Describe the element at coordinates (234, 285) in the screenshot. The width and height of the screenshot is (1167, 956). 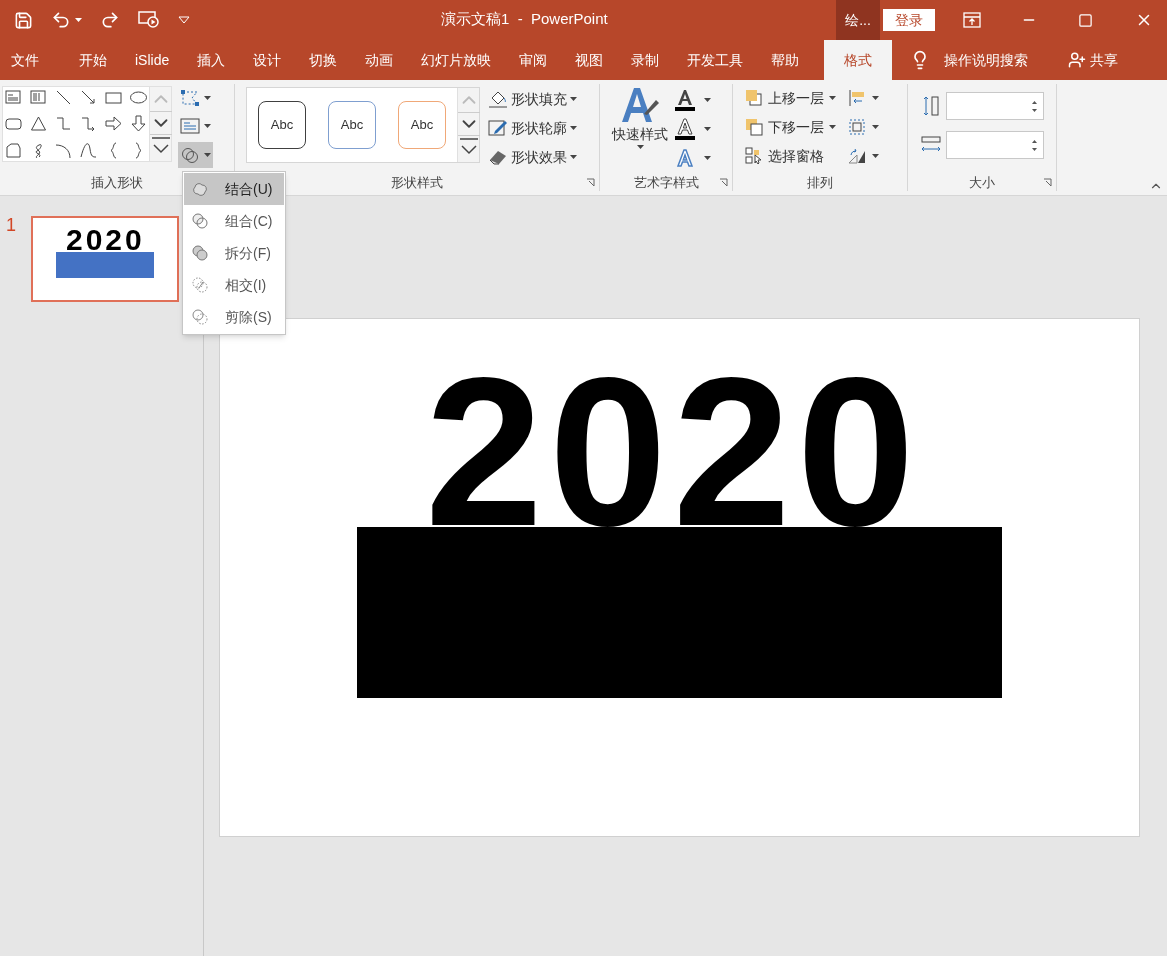
I see `menu-item: 相交(I)` at that location.